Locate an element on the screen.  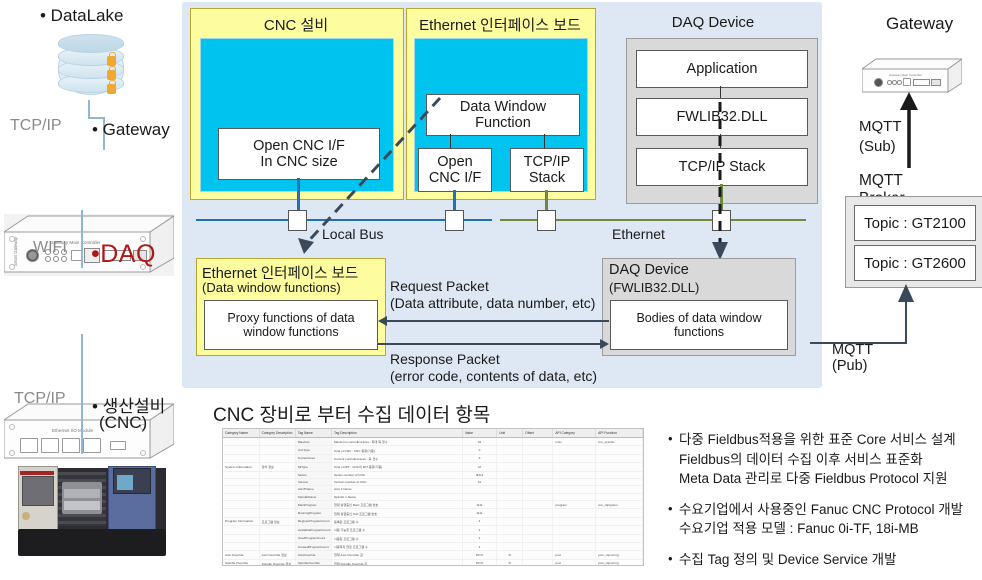
table-col-category-name: Category Name is located at coordinates (241, 433).